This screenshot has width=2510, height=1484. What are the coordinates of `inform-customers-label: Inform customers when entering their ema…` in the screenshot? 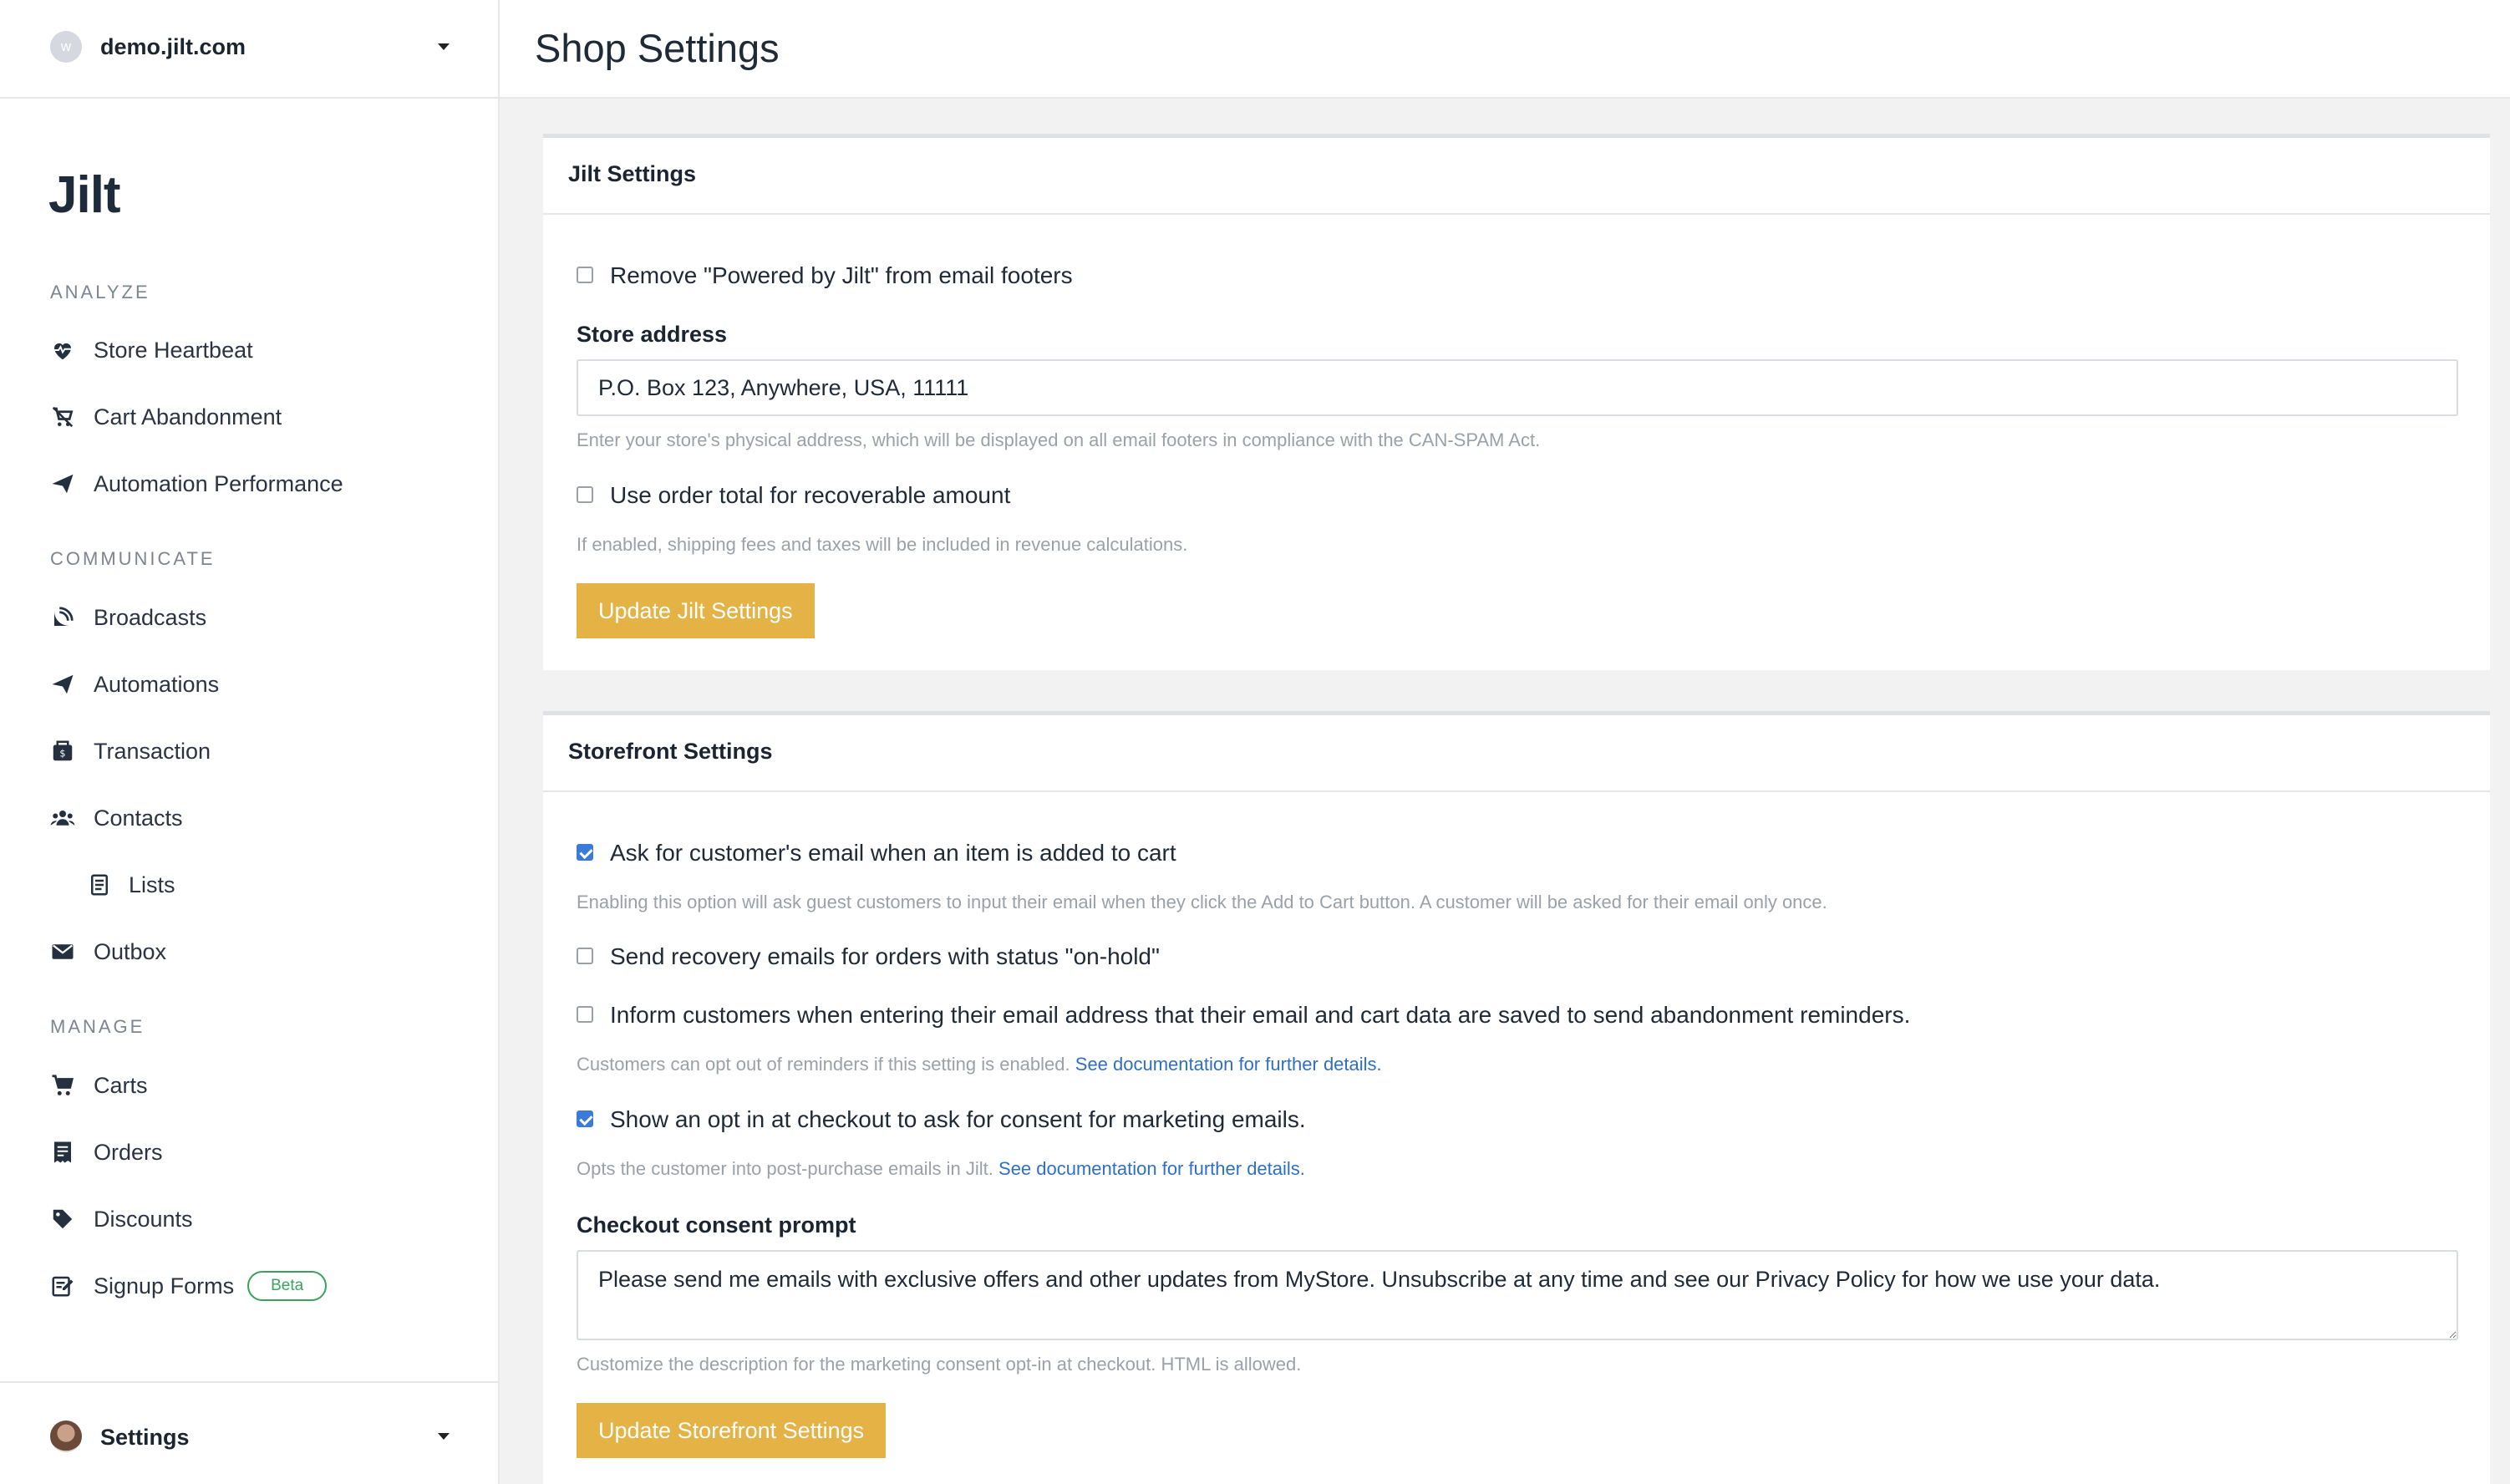 It's located at (1260, 1016).